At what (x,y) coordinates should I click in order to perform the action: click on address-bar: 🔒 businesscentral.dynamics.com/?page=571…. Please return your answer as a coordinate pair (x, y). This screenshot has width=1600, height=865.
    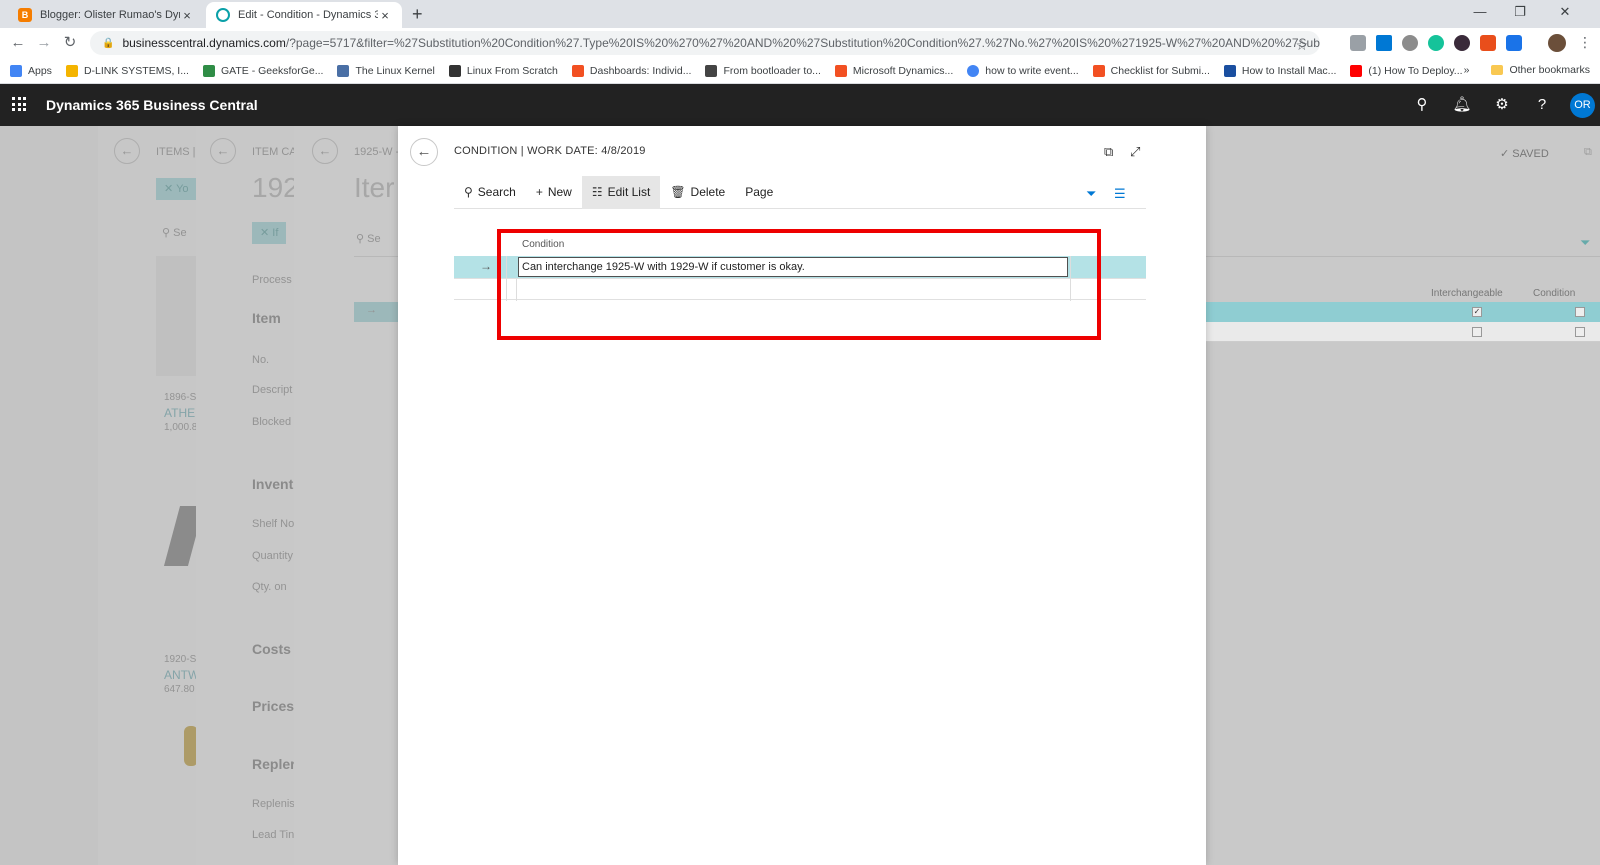
    Looking at the image, I should click on (705, 43).